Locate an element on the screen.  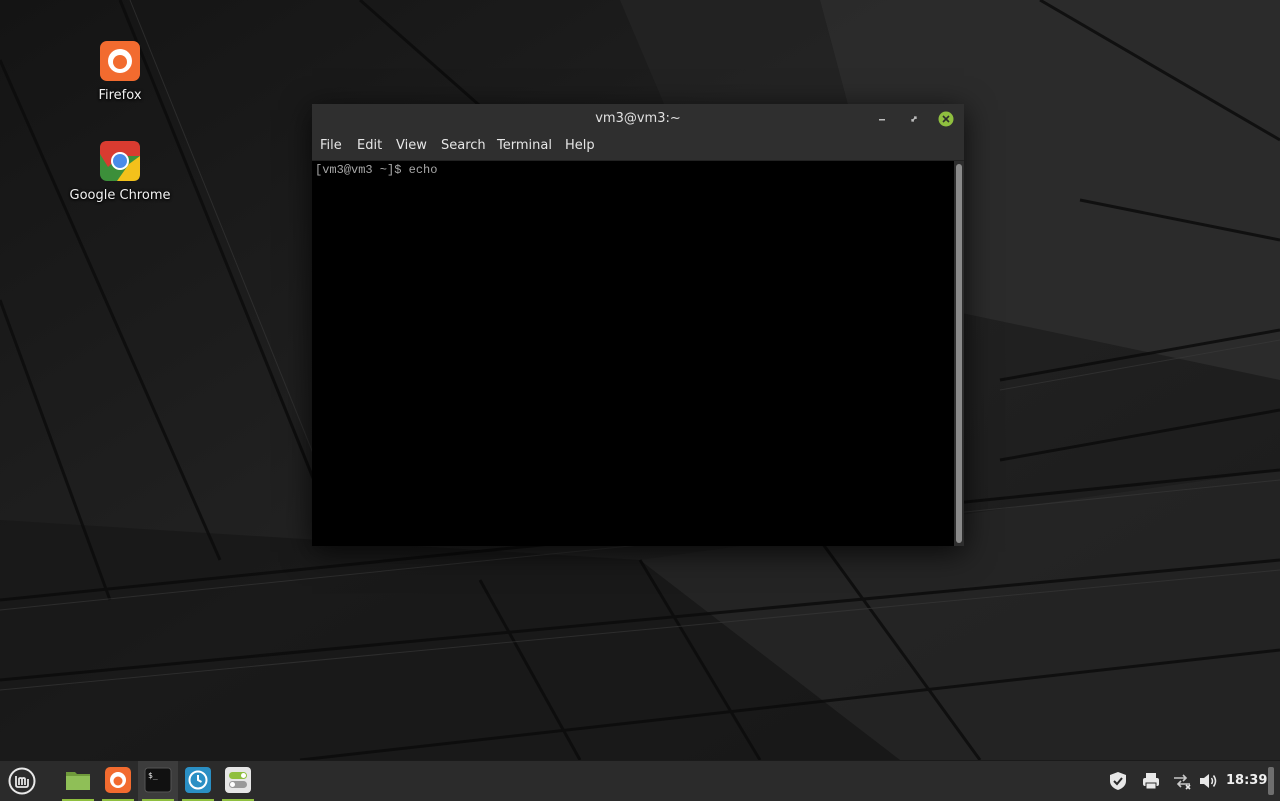
close-icon is located at coordinates (946, 119).